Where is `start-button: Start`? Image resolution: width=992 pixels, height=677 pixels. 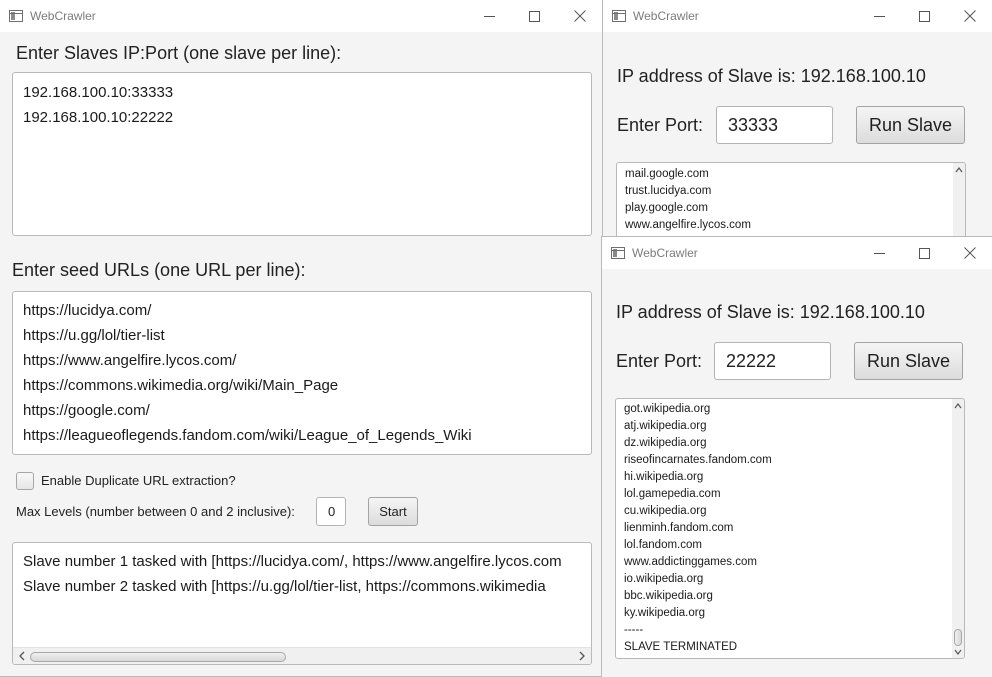 start-button: Start is located at coordinates (393, 511).